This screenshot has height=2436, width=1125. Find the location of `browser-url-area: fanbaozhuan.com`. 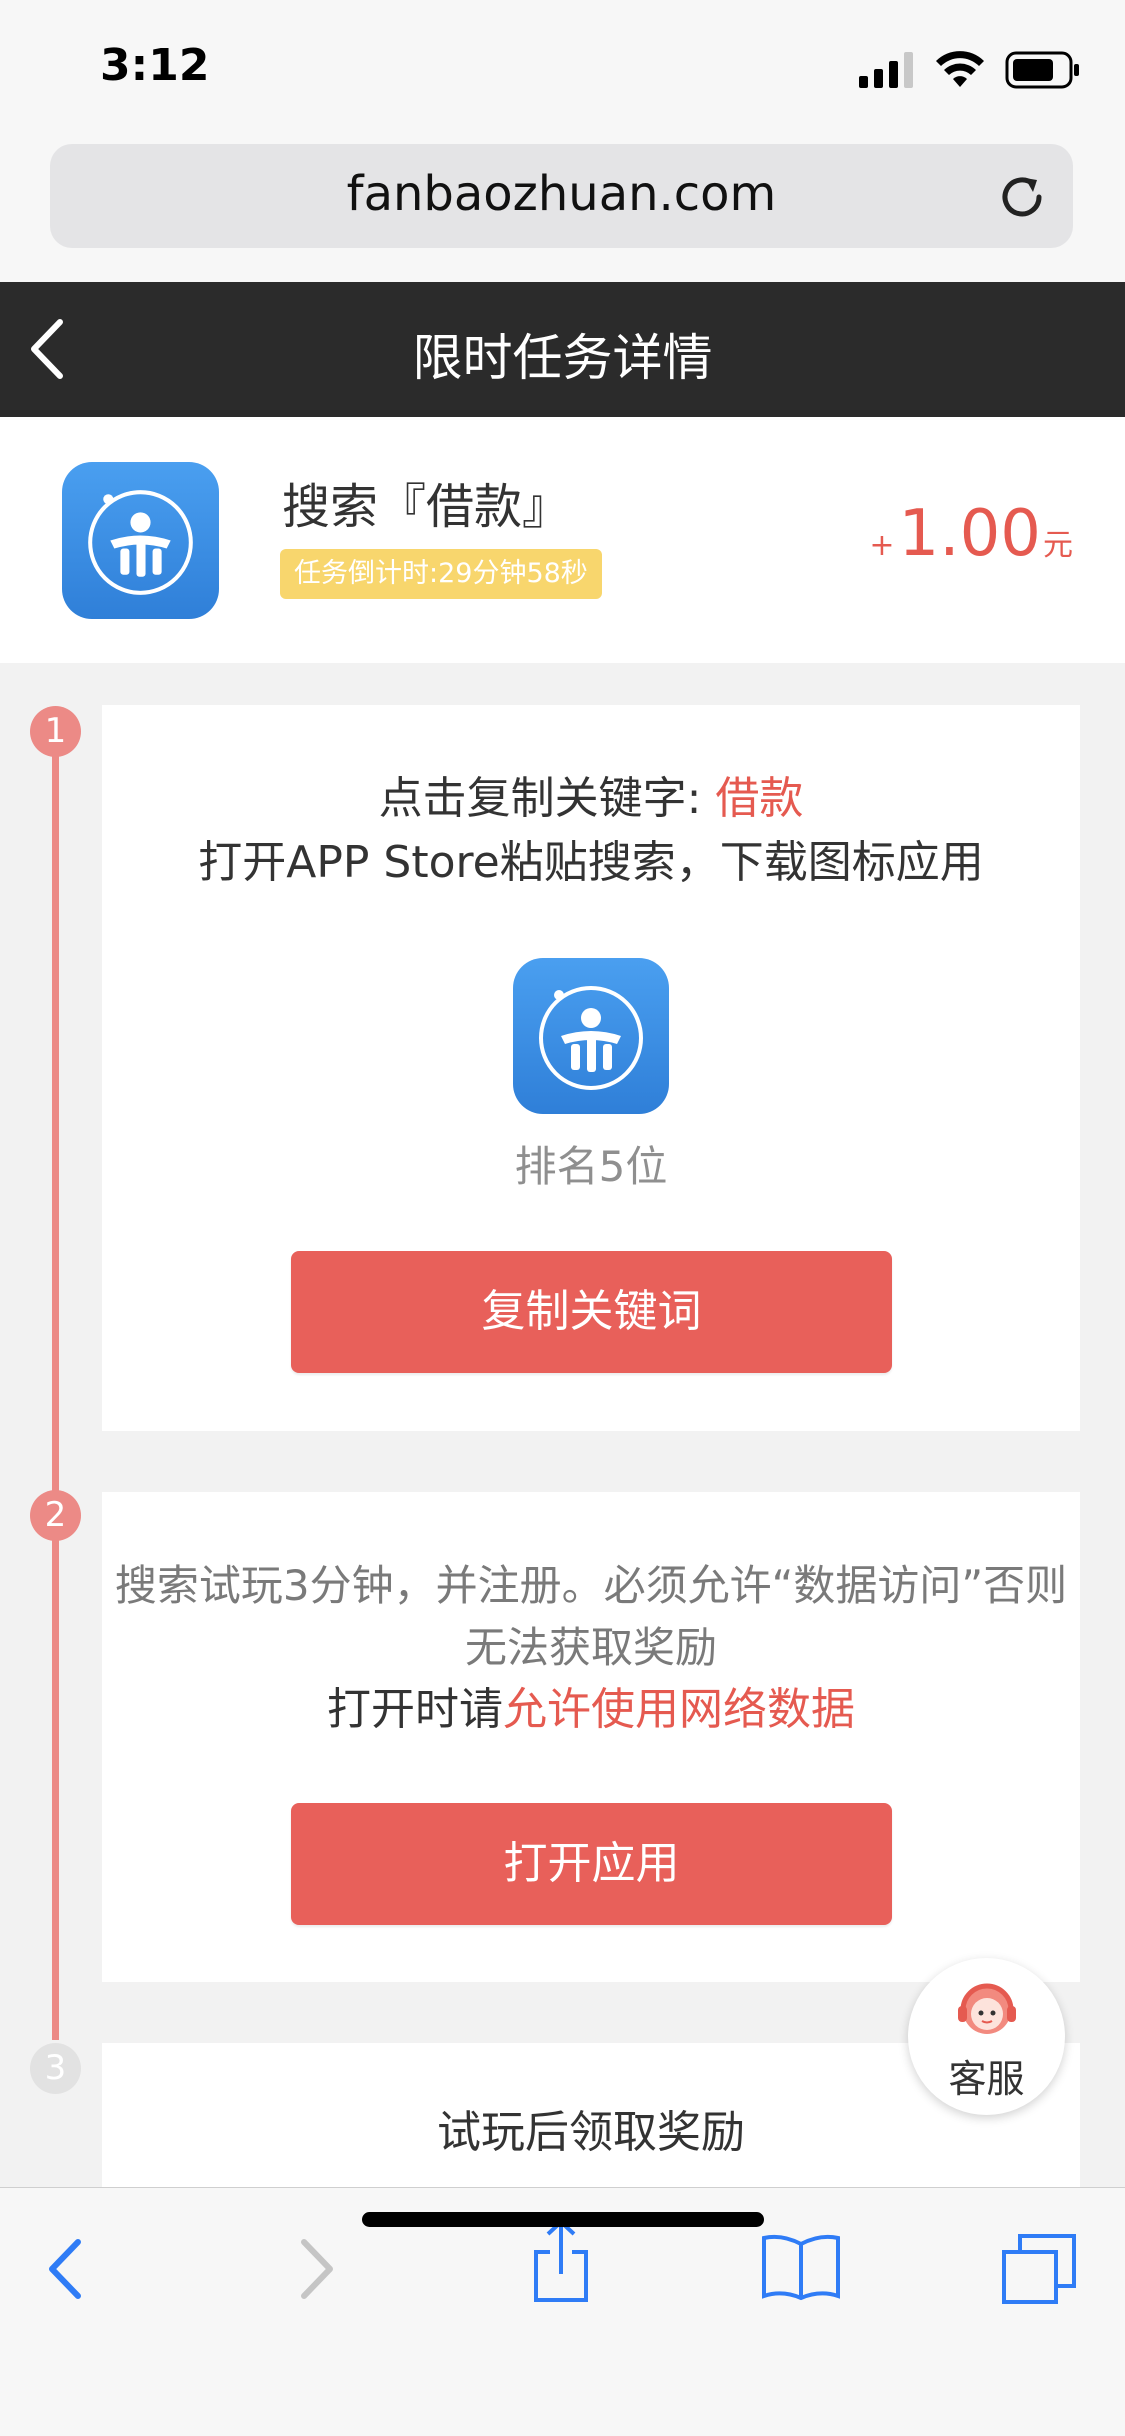

browser-url-area: fanbaozhuan.com is located at coordinates (562, 210).